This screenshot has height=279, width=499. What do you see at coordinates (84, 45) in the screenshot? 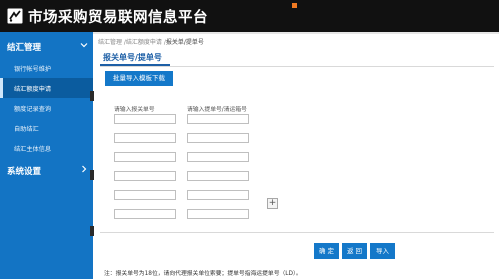
I see `chevron-down-icon` at bounding box center [84, 45].